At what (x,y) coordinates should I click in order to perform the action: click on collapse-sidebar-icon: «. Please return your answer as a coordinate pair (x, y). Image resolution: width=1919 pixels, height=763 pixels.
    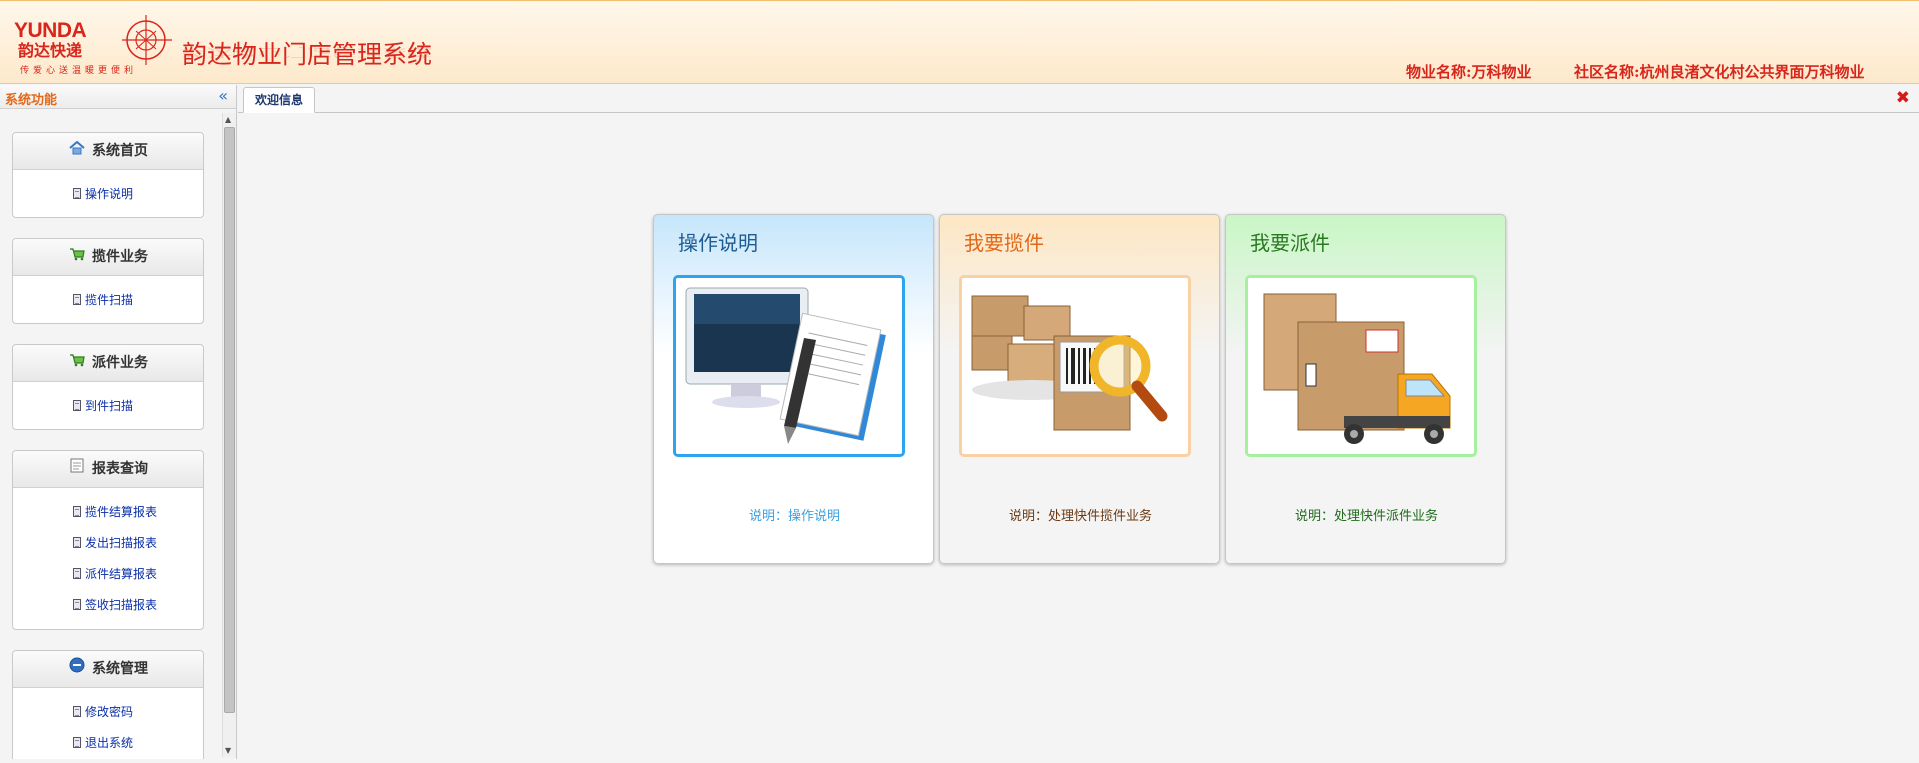
    Looking at the image, I should click on (223, 95).